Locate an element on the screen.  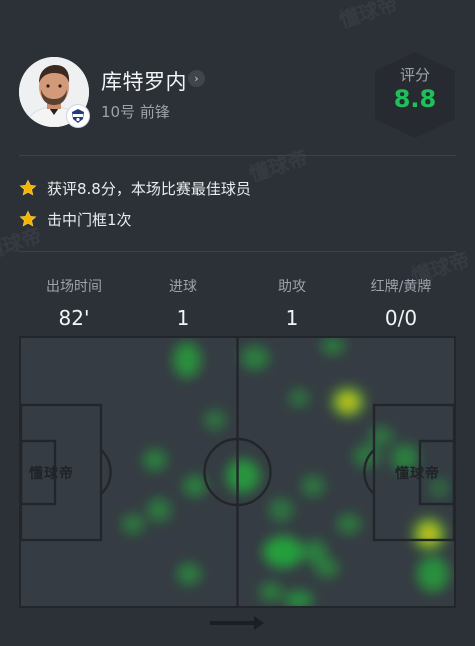
stat-value: 0/0 is located at coordinates (401, 318).